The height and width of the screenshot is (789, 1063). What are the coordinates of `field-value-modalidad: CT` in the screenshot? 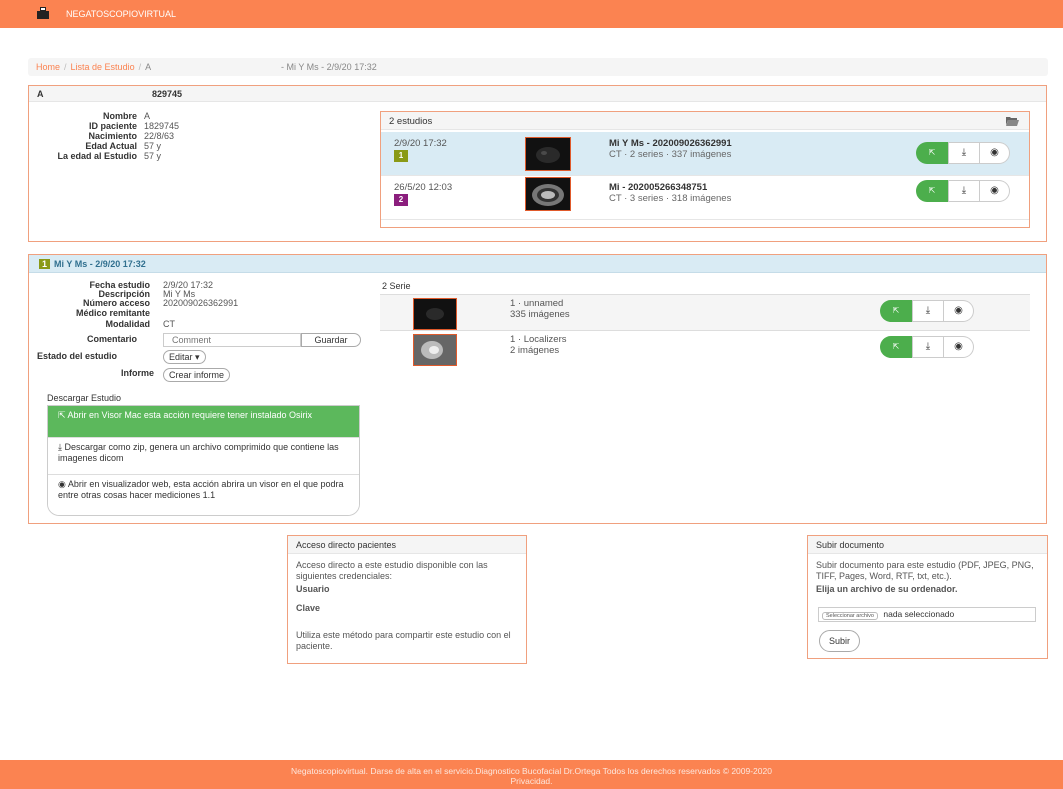 It's located at (169, 324).